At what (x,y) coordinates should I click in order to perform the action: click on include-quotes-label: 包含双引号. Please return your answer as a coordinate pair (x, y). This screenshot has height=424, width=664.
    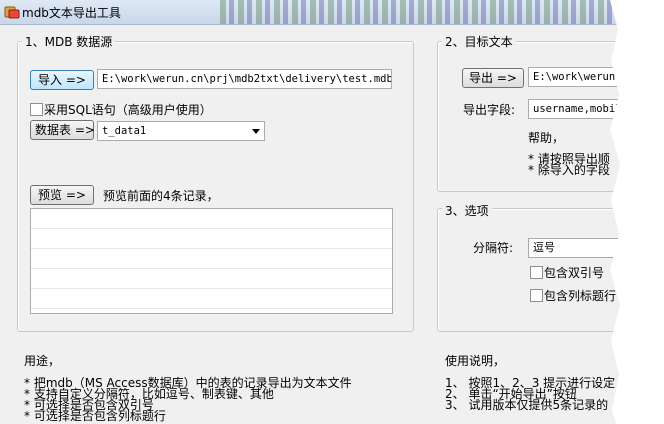
    Looking at the image, I should click on (574, 273).